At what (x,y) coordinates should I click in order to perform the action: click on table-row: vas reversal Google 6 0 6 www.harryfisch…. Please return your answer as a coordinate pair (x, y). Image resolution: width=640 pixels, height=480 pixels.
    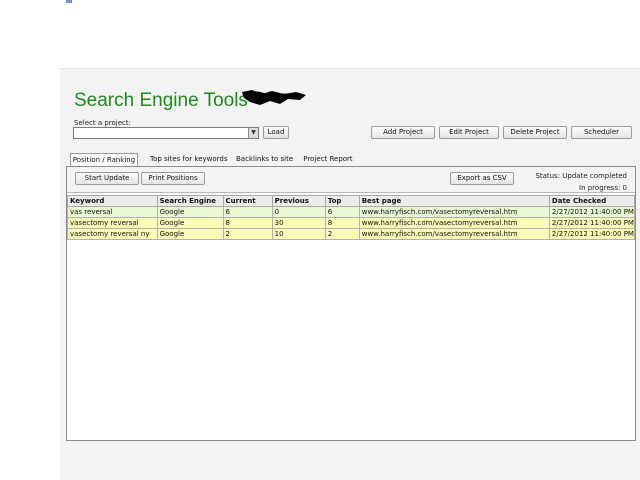
    Looking at the image, I should click on (351, 212).